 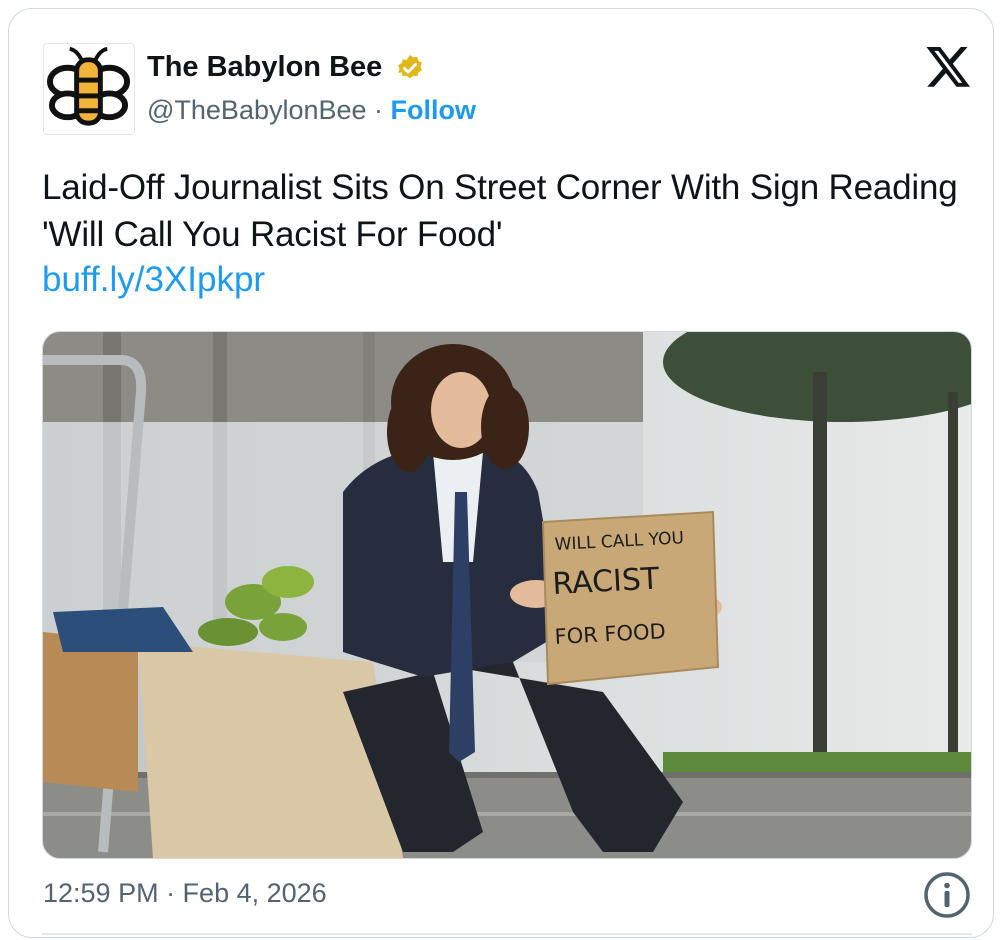 I want to click on tweet-link: buff.ly/3XIpkpr, so click(x=153, y=280).